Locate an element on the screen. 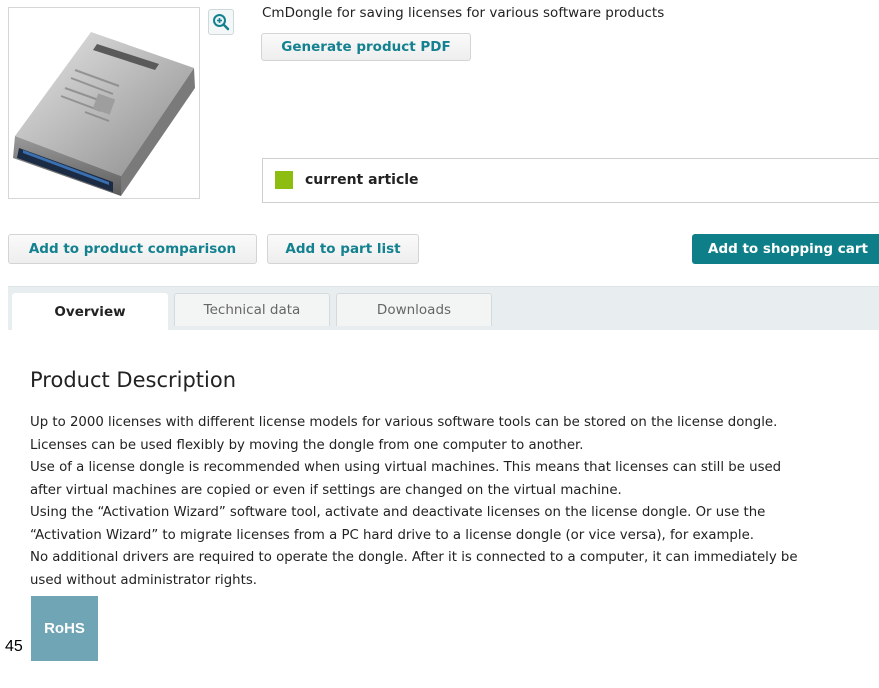  usb-dongle-image is located at coordinates (104, 114).